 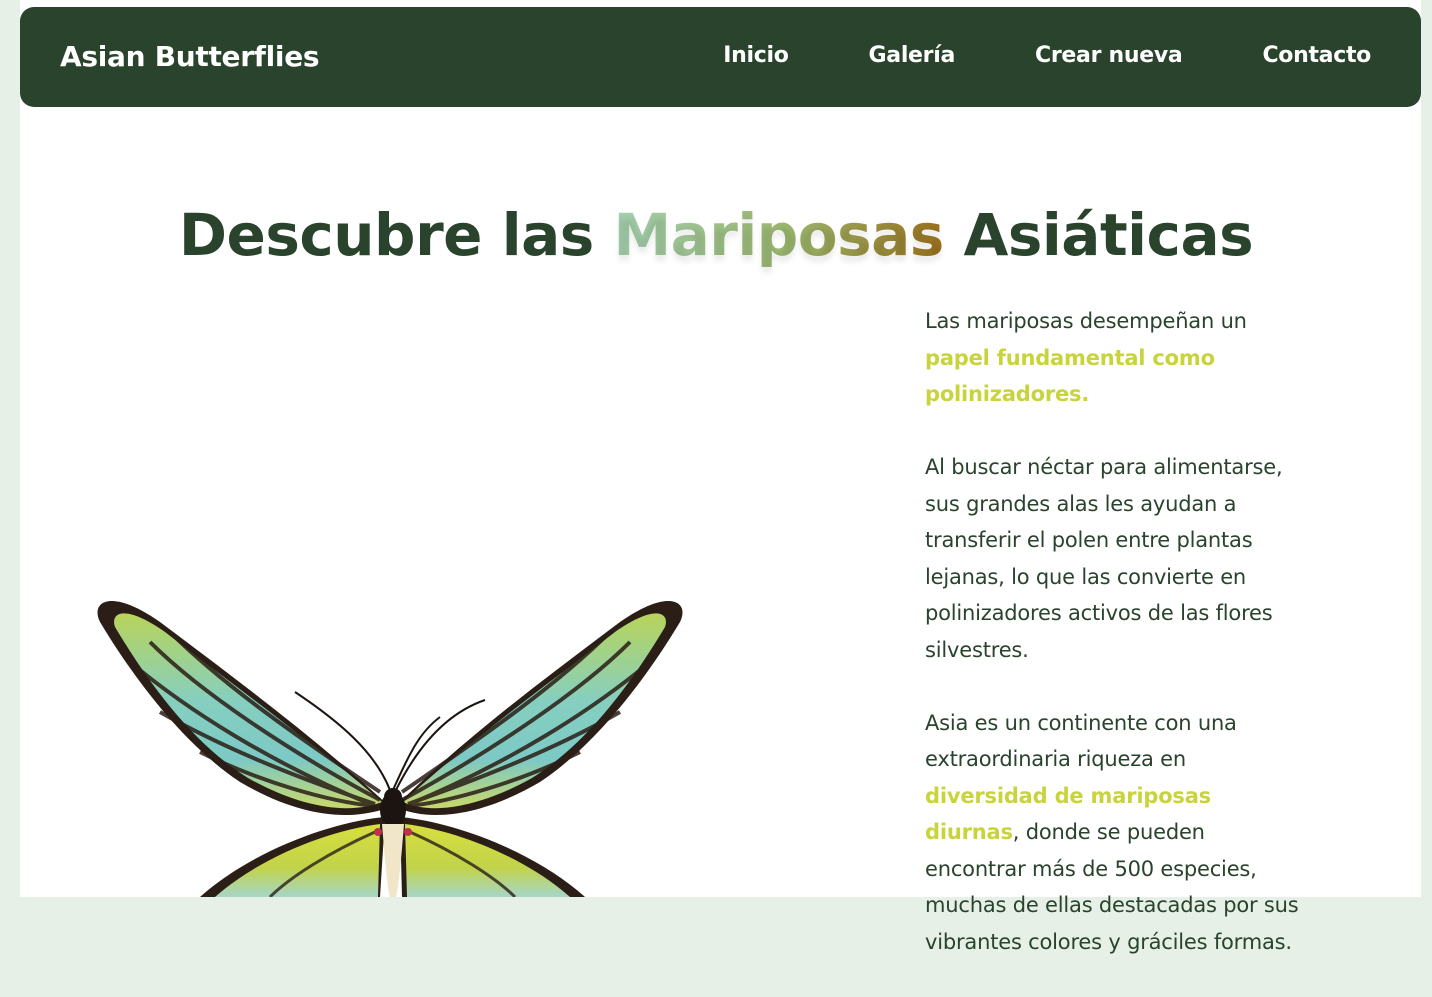 What do you see at coordinates (390, 749) in the screenshot?
I see `butterfly-image` at bounding box center [390, 749].